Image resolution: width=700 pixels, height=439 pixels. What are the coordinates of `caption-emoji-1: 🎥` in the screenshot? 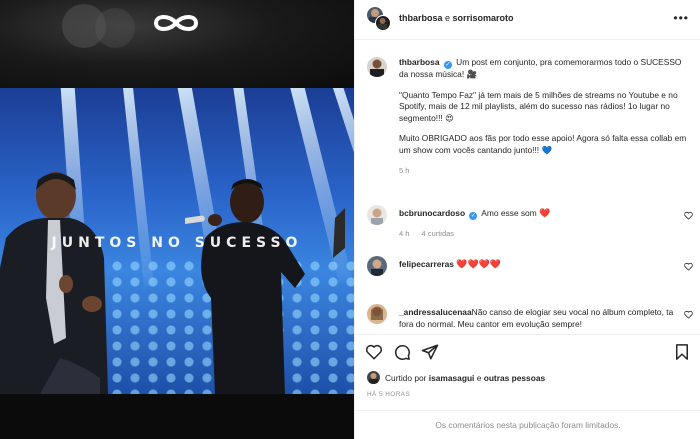 It's located at (471, 74).